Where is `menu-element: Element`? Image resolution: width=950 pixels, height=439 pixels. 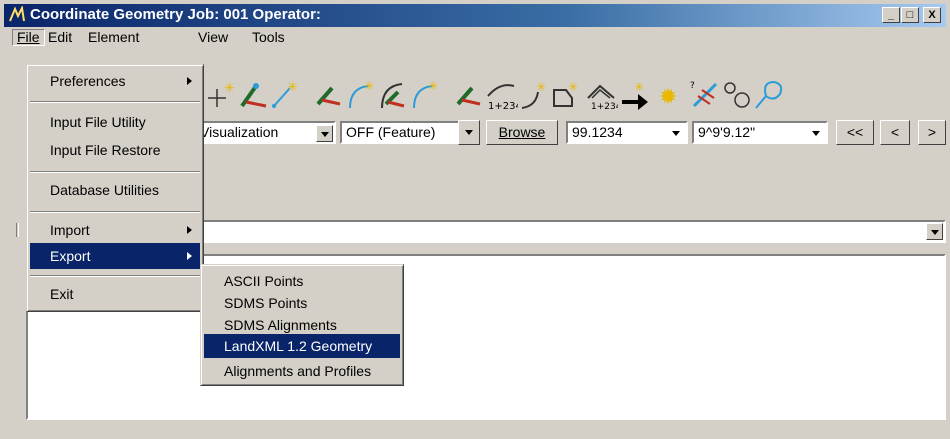
menu-element: Element is located at coordinates (113, 37).